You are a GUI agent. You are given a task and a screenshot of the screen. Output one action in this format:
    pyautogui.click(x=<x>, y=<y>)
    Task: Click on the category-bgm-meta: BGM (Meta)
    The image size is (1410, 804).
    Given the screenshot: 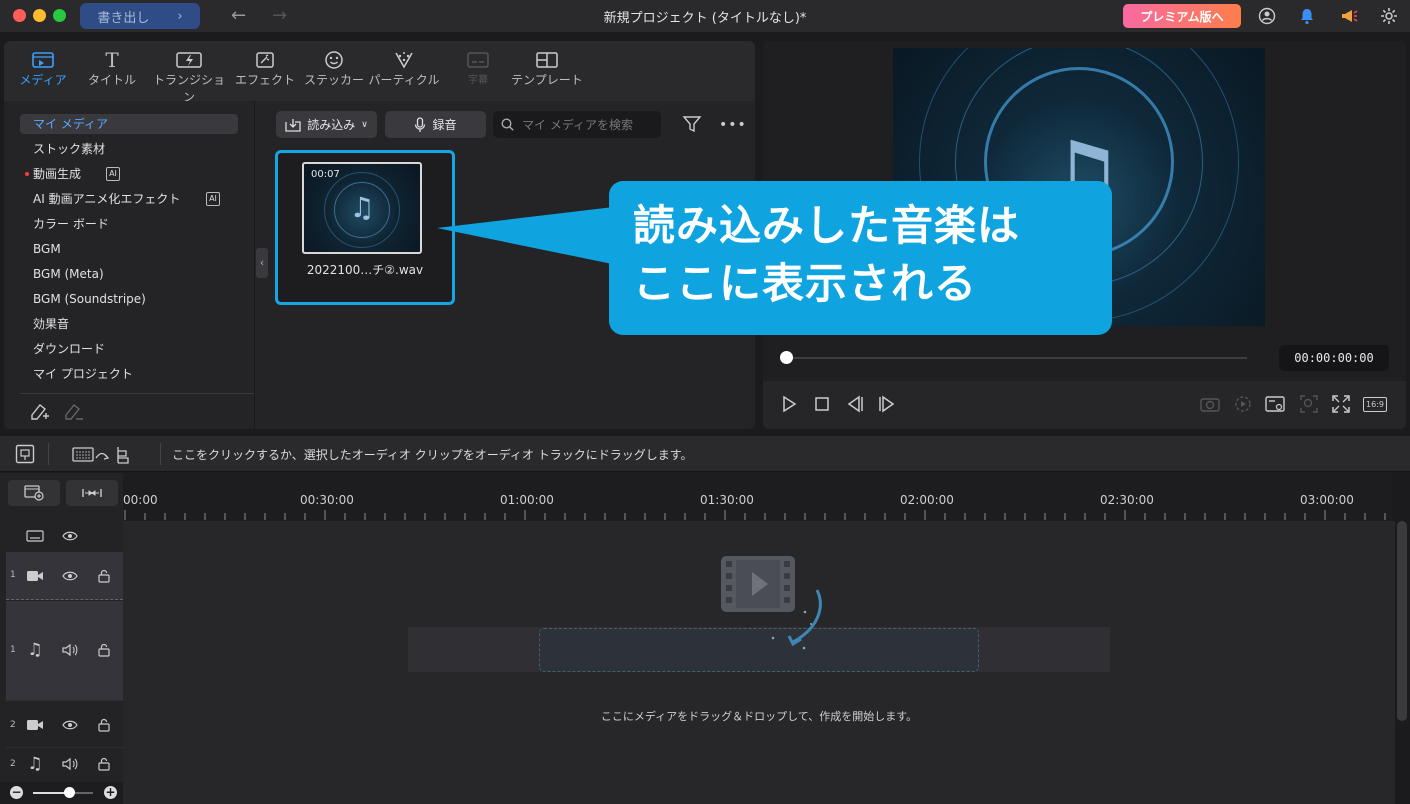 What is the action you would take?
    pyautogui.click(x=129, y=274)
    